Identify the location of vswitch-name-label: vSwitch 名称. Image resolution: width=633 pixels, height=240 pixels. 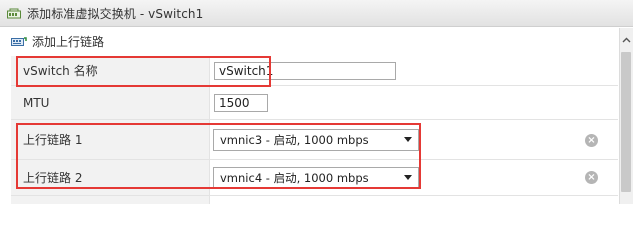
(110, 70).